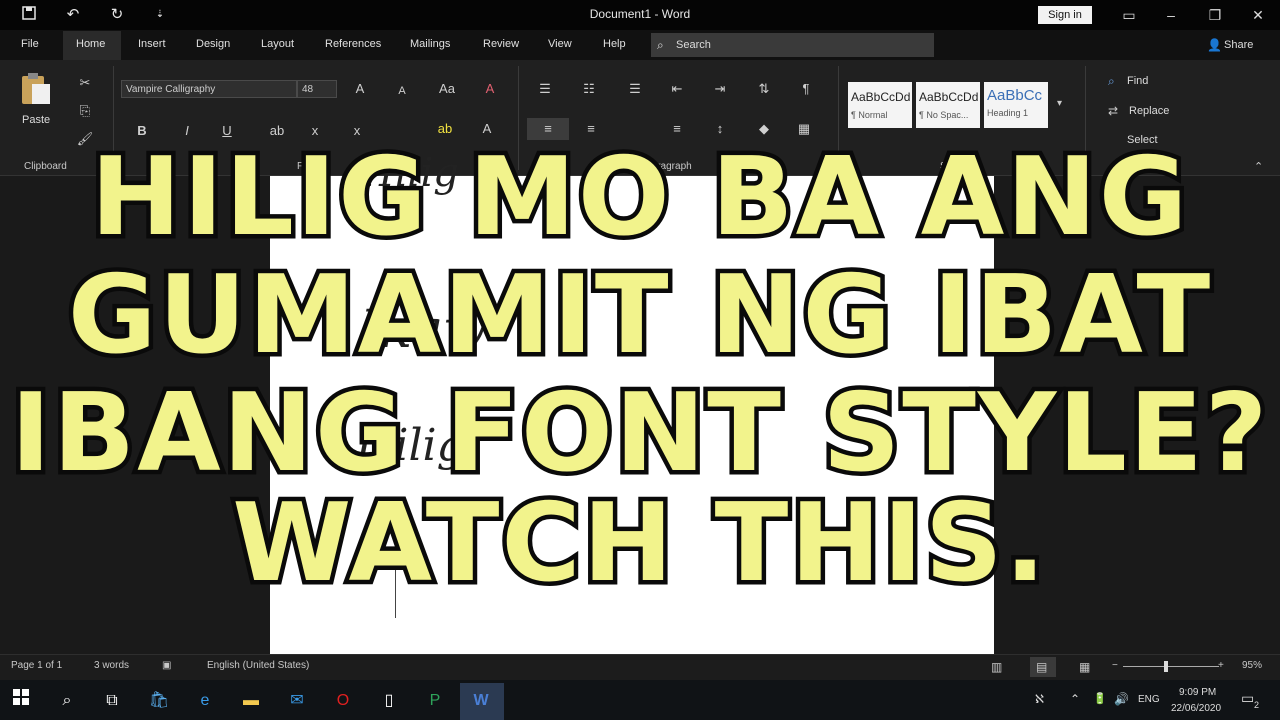 The width and height of the screenshot is (1280, 720). Describe the element at coordinates (1149, 111) in the screenshot. I see `replace-button: Replace` at that location.